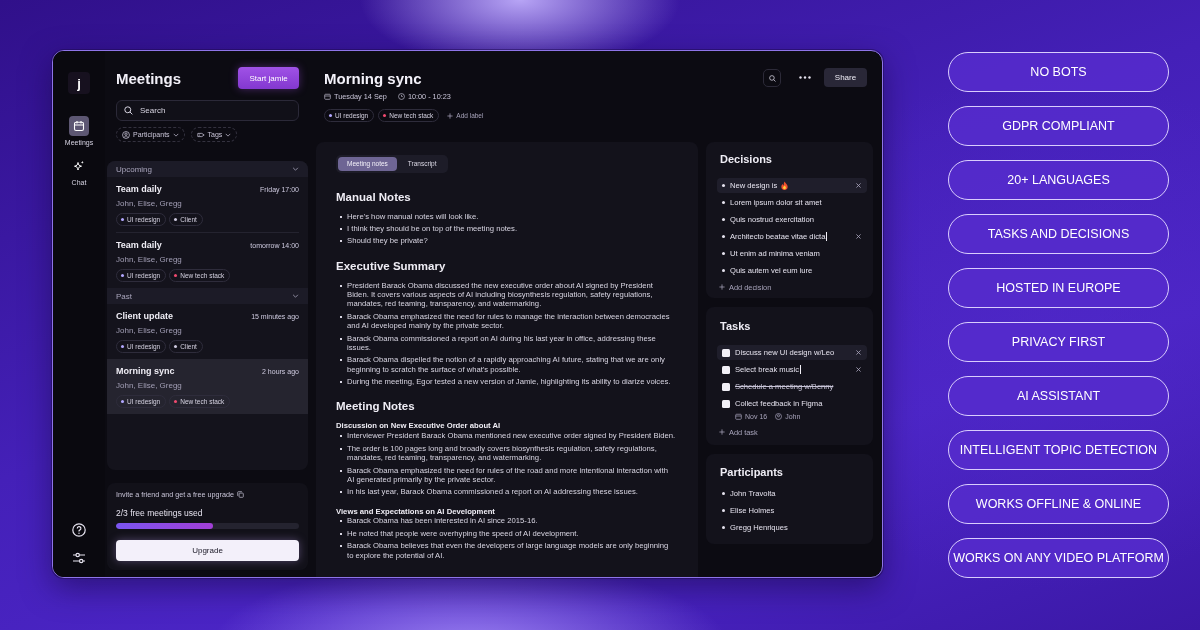  What do you see at coordinates (736, 326) in the screenshot?
I see `card-title: Tasks` at bounding box center [736, 326].